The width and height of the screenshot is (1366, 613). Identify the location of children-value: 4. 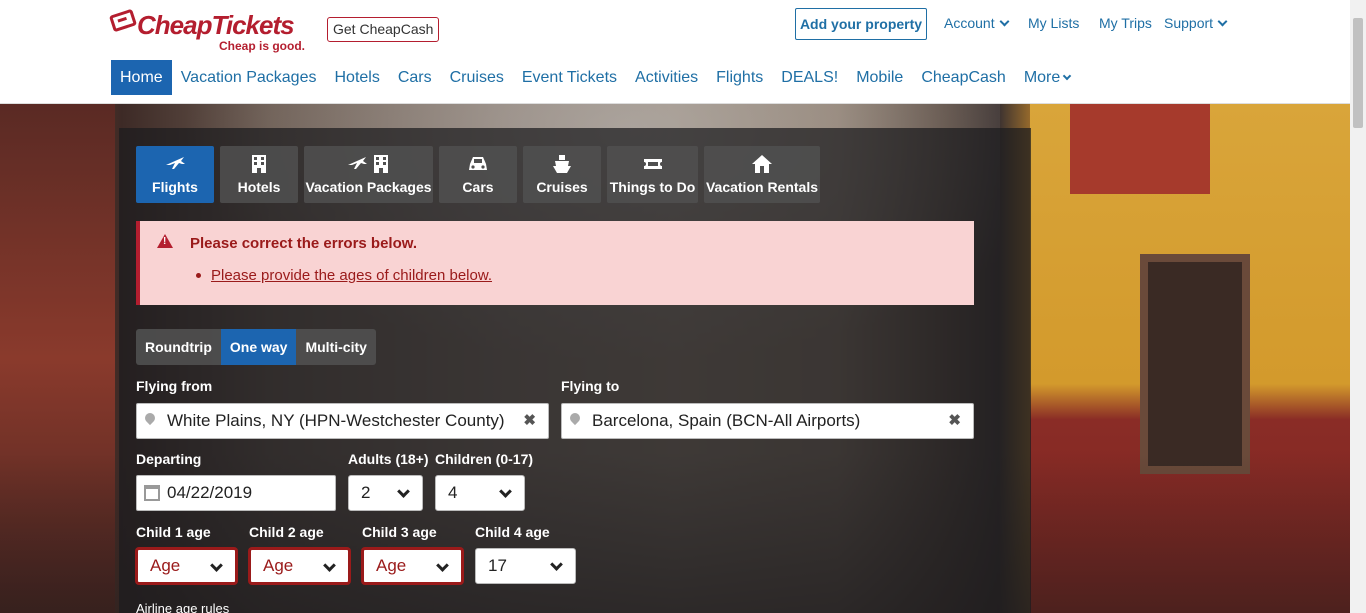
(453, 492).